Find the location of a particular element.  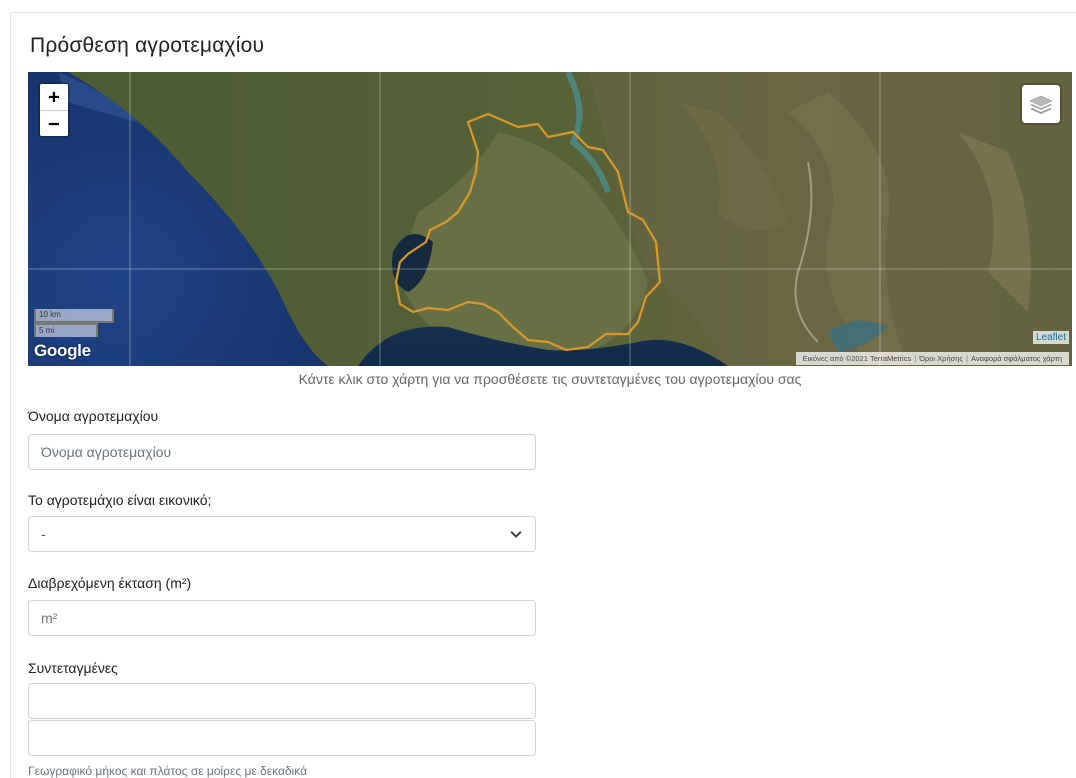

zoom-control: + − is located at coordinates (54, 110).